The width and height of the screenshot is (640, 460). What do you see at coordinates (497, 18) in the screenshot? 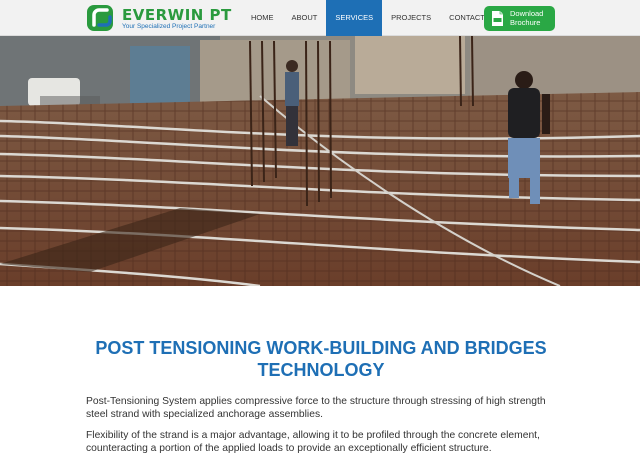
I see `pdf-icon` at bounding box center [497, 18].